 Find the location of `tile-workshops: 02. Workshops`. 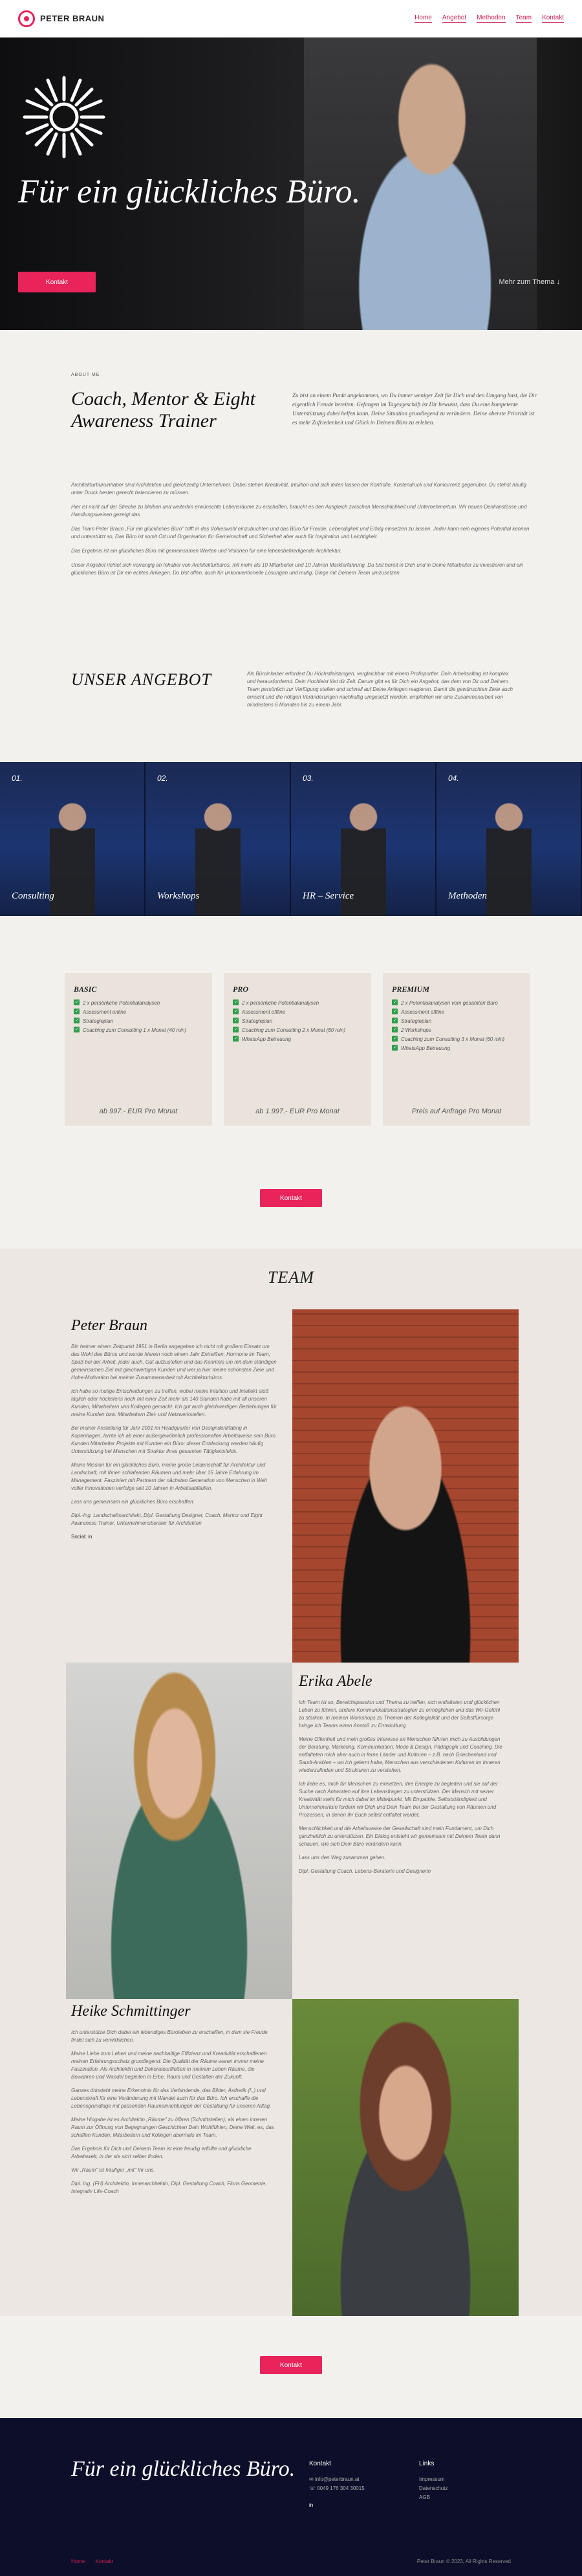

tile-workshops: 02. Workshops is located at coordinates (218, 839).